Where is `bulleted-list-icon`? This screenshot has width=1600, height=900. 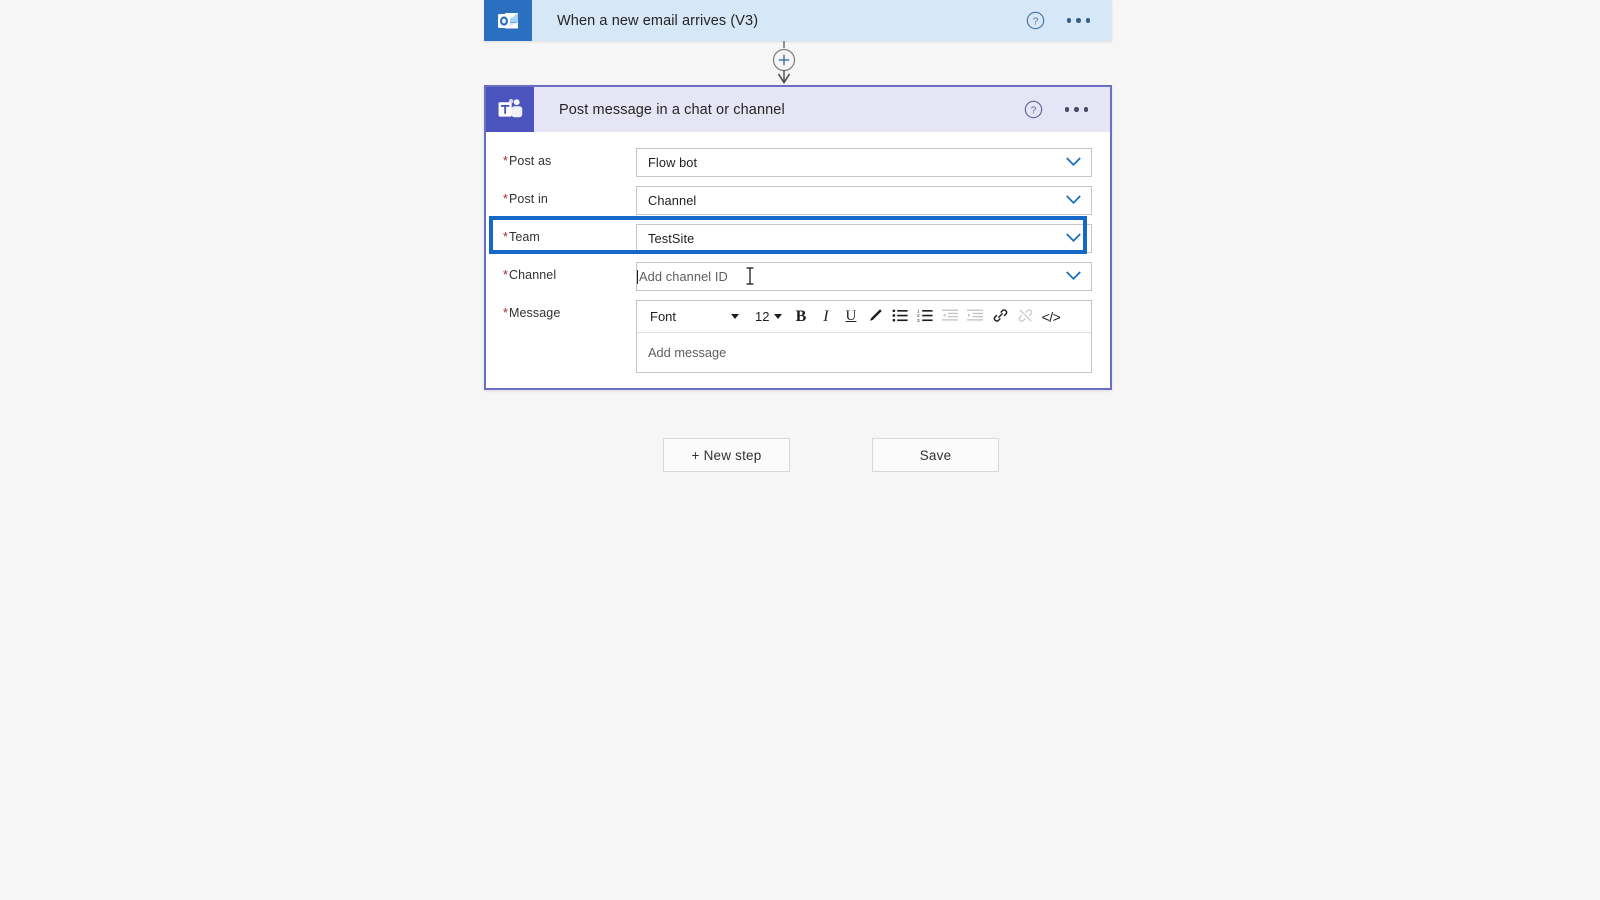
bulleted-list-icon is located at coordinates (900, 317).